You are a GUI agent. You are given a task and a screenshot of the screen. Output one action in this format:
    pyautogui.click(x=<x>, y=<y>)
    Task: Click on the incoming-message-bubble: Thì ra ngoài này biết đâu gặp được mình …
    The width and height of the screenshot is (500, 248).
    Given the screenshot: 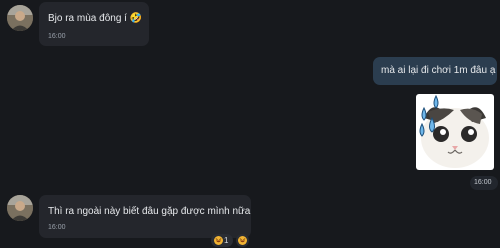 What is the action you would take?
    pyautogui.click(x=145, y=216)
    